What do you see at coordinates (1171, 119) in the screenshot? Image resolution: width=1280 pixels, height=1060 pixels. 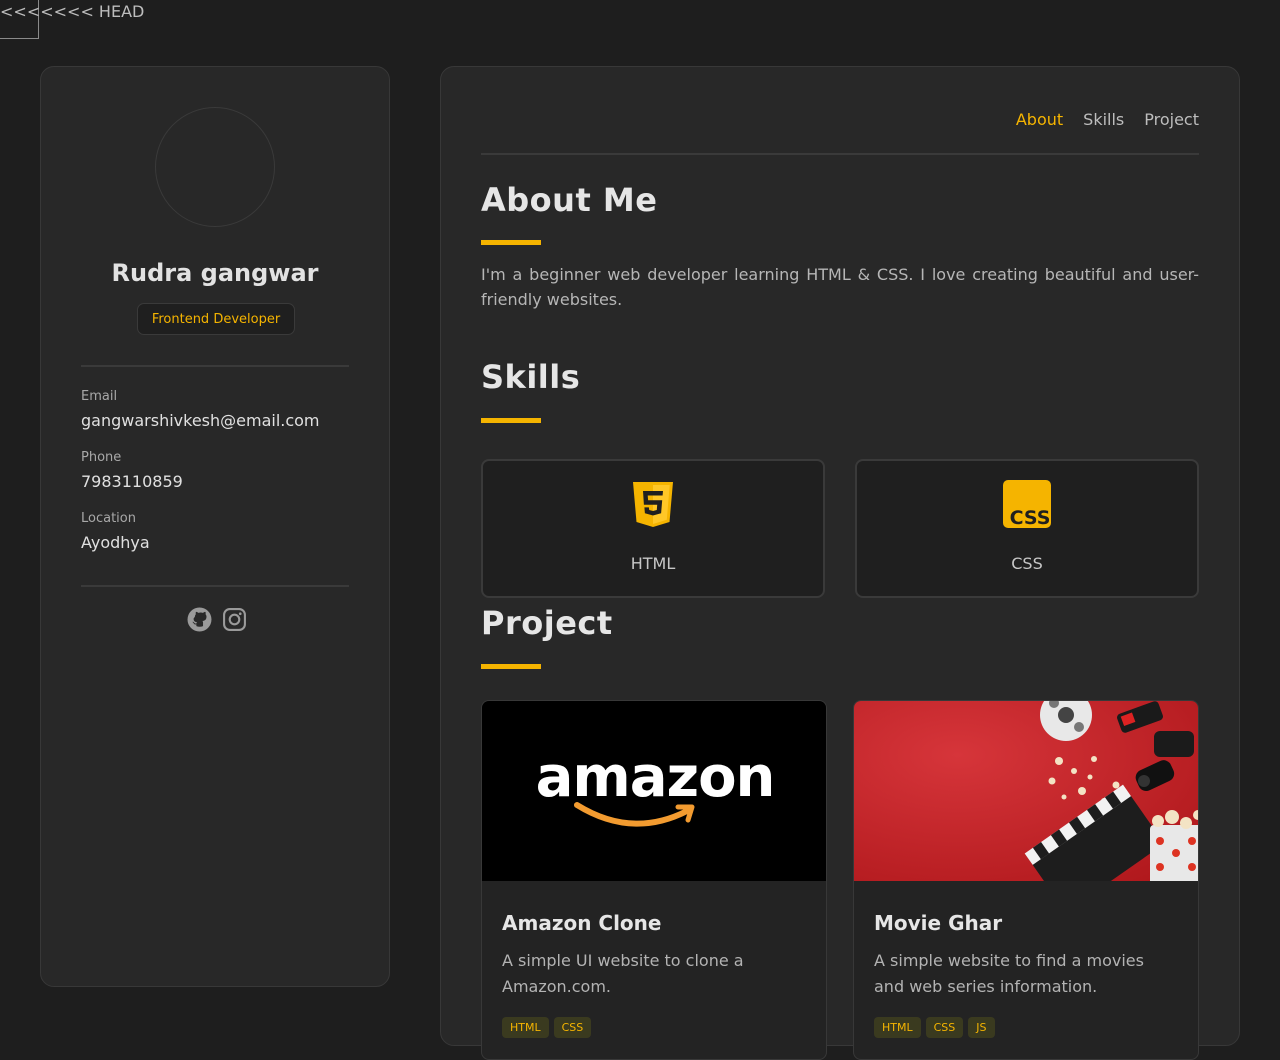 I see `nav-project: Project` at bounding box center [1171, 119].